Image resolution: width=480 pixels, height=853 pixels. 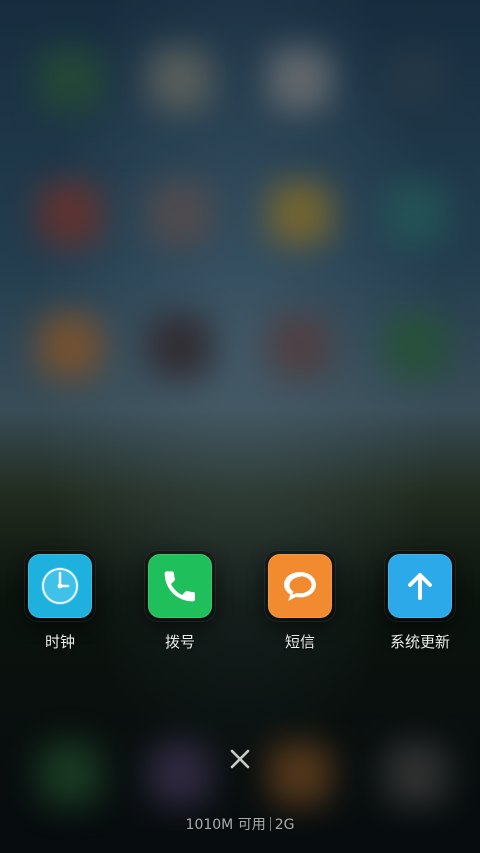 I want to click on close-recents-button, so click(x=240, y=759).